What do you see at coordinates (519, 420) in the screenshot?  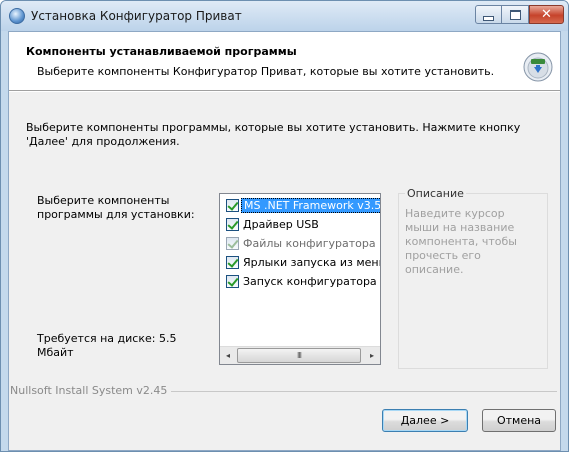 I see `cancel-button: Отмена` at bounding box center [519, 420].